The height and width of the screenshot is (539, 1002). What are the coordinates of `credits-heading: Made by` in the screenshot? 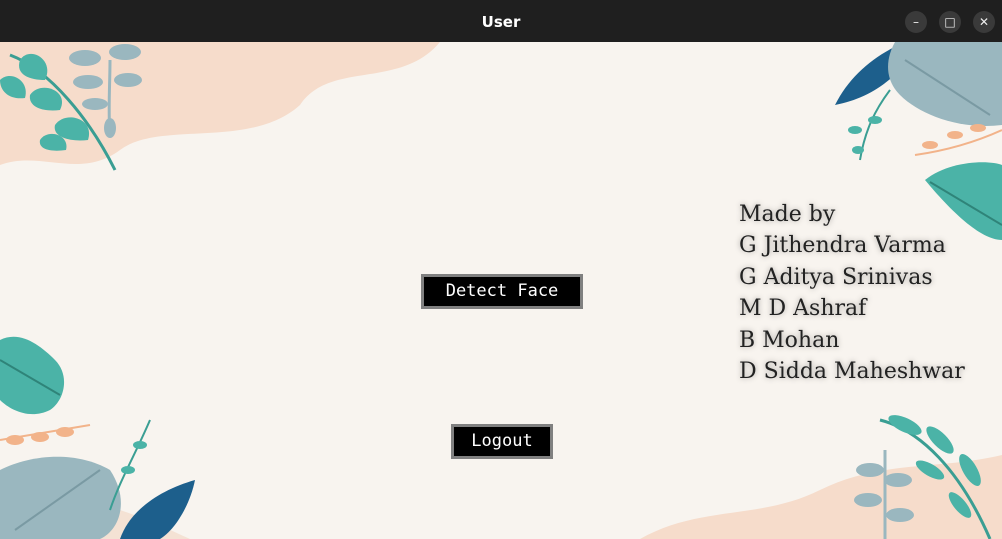 It's located at (787, 214).